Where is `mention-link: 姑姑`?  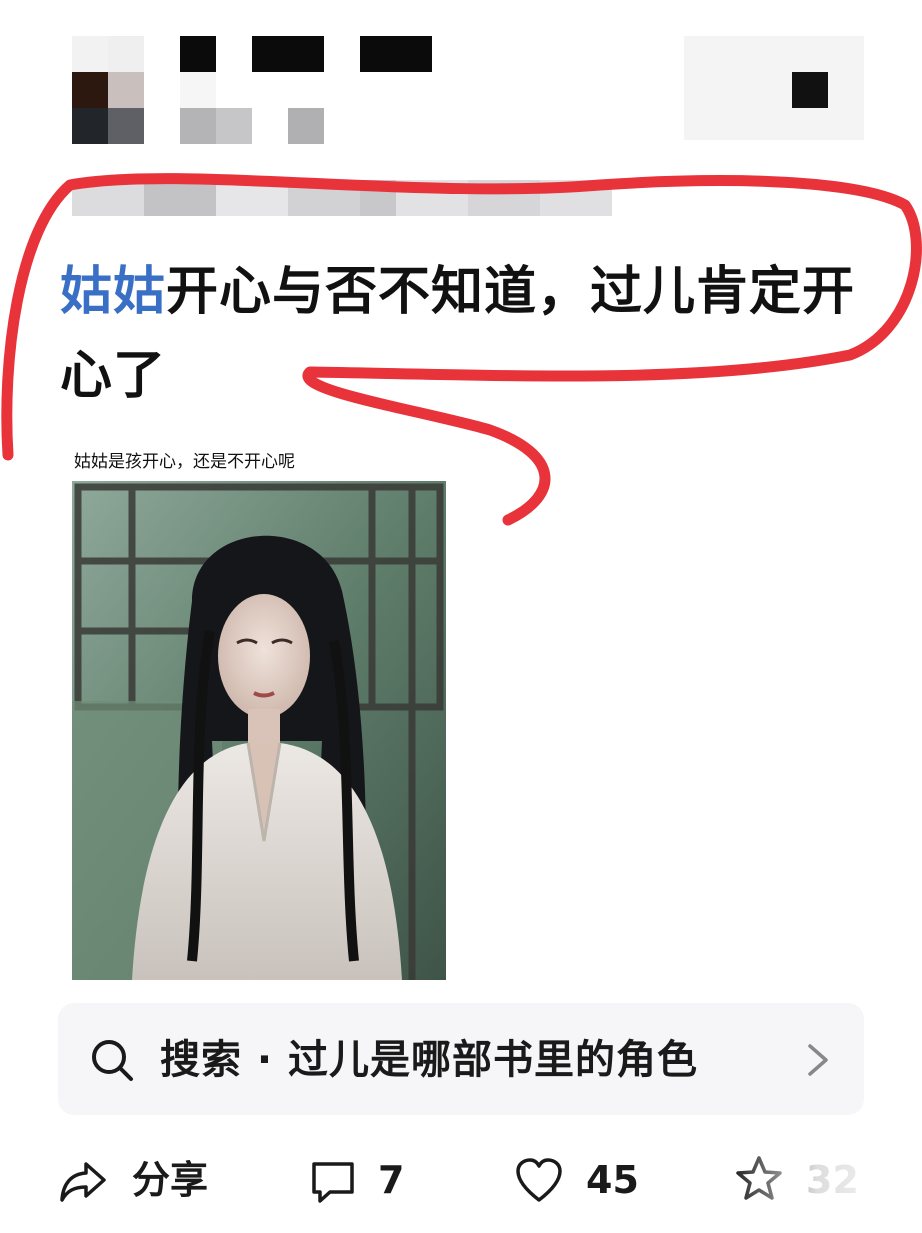
mention-link: 姑姑 is located at coordinates (113, 292).